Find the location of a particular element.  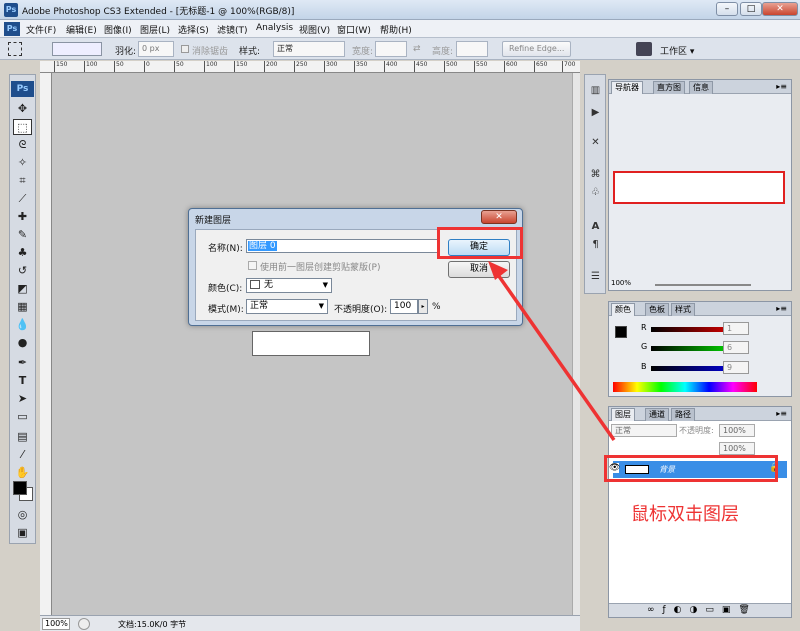

tab-color: 颜色 is located at coordinates (623, 309).